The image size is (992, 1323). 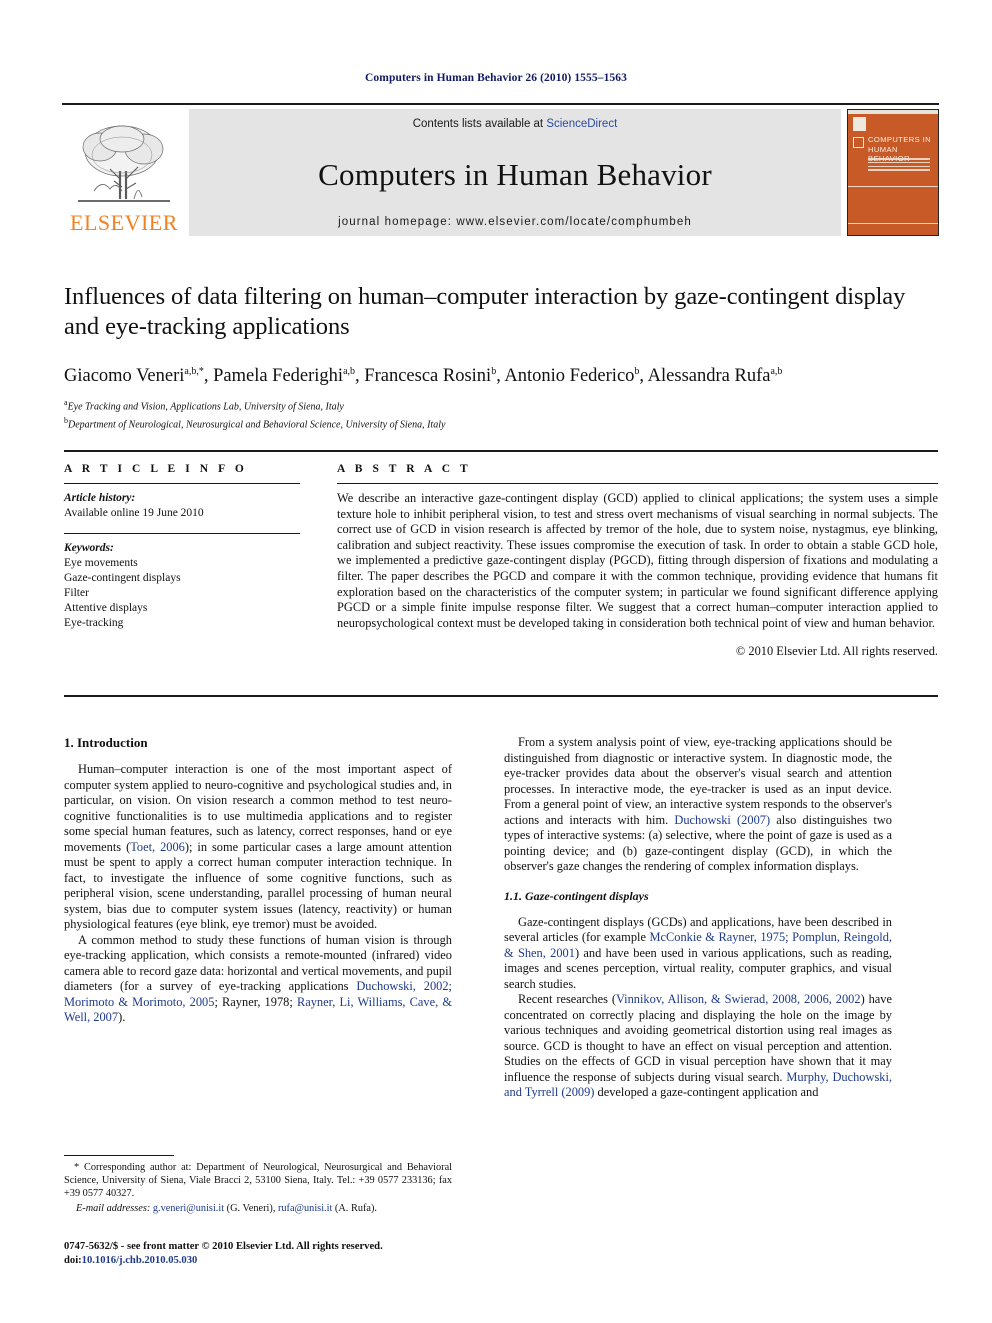 I want to click on author-name: Pamela Federighi, so click(x=278, y=376).